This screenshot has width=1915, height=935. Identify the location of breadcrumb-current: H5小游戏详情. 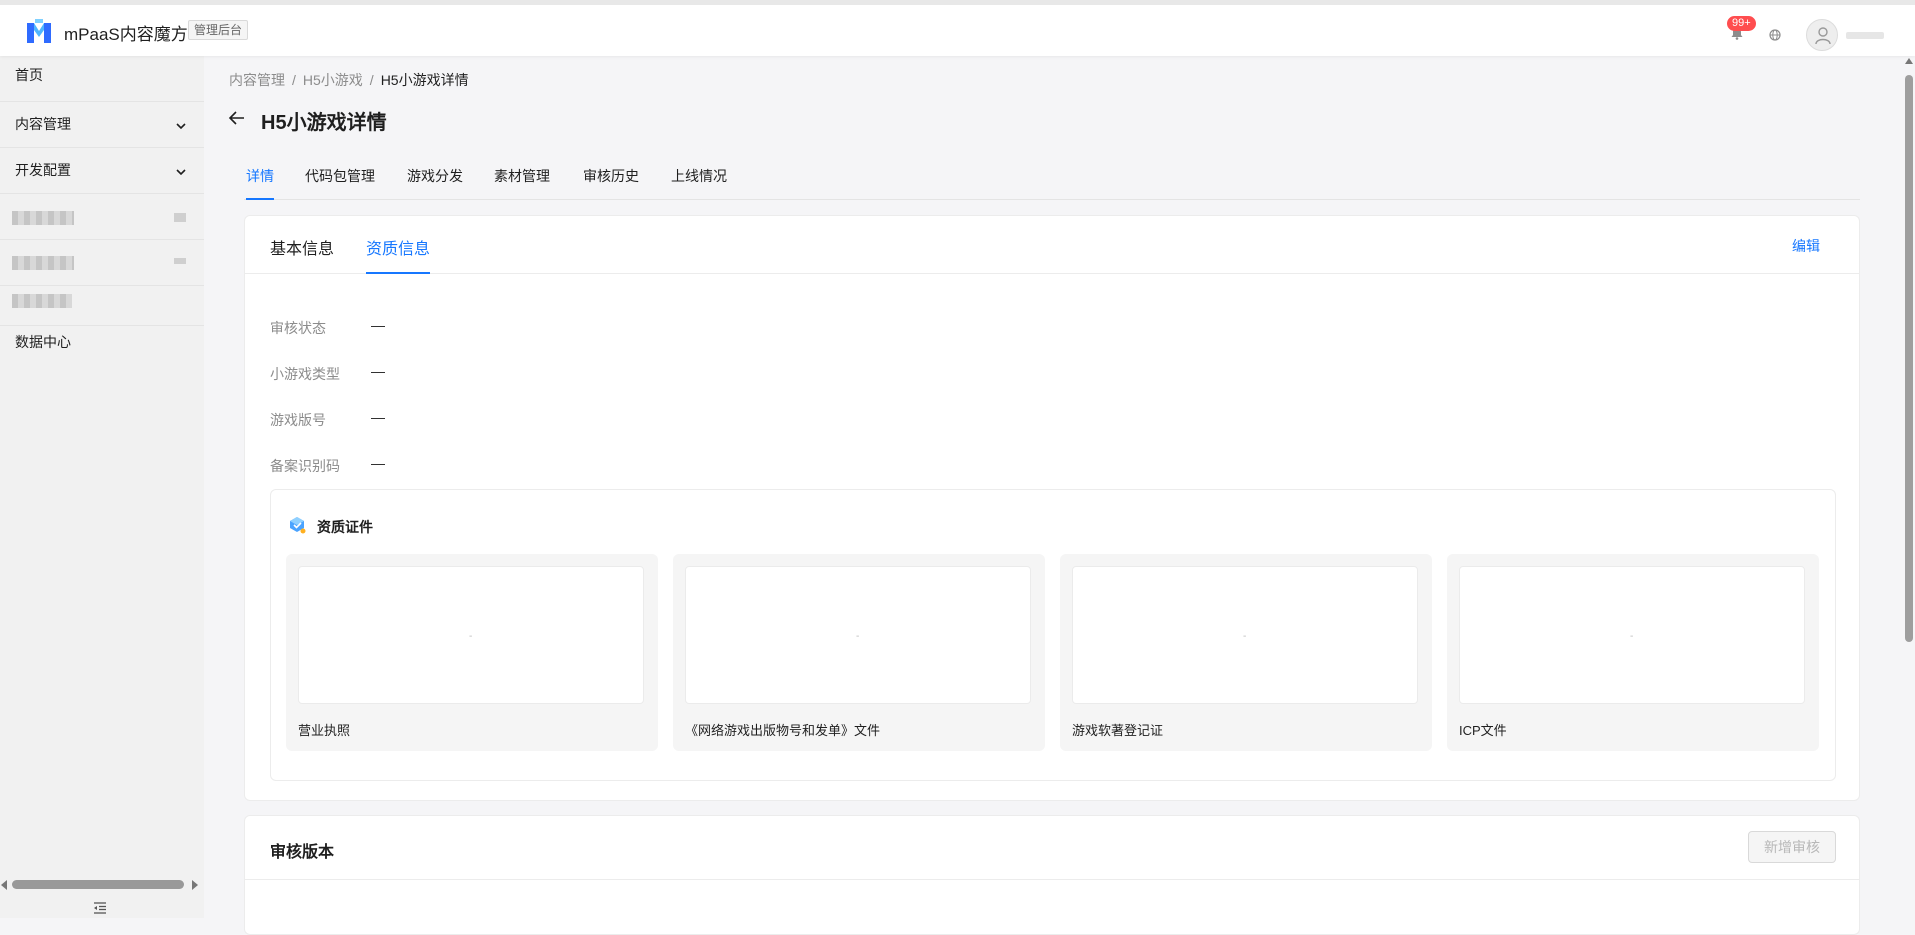
(424, 80).